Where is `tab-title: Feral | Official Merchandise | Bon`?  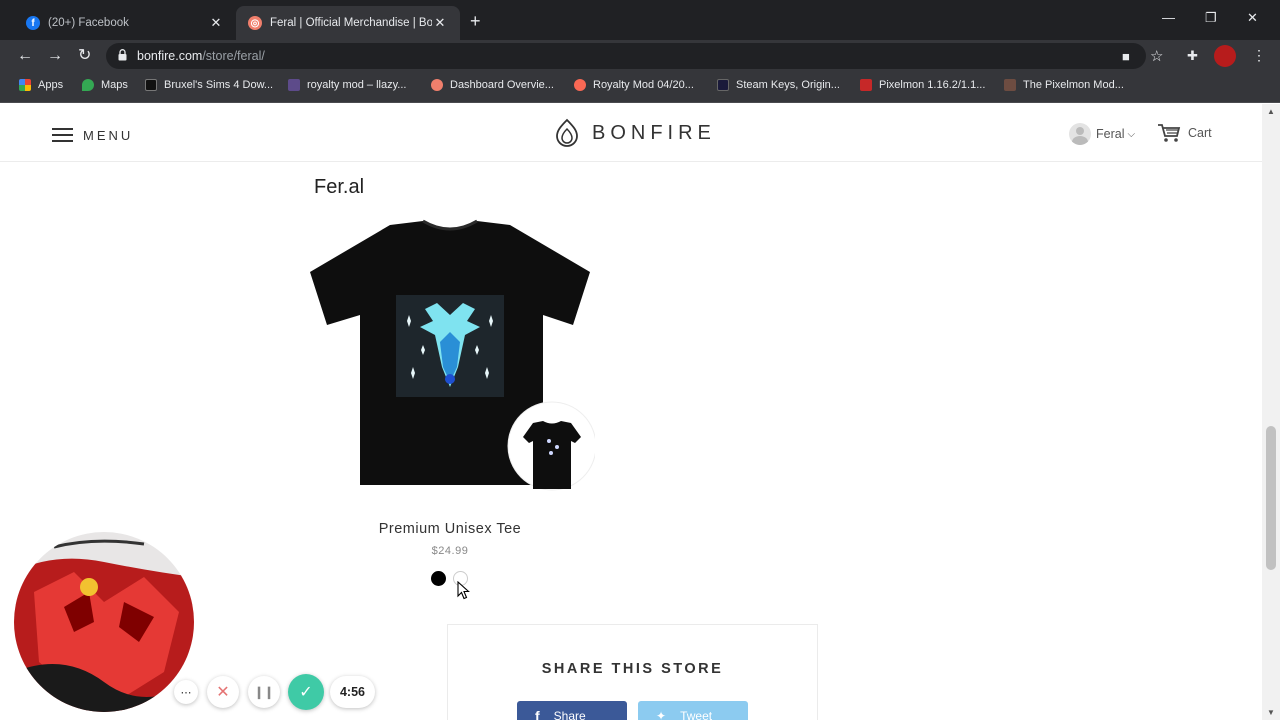
tab-title: Feral | Official Merchandise | Bon is located at coordinates (351, 23).